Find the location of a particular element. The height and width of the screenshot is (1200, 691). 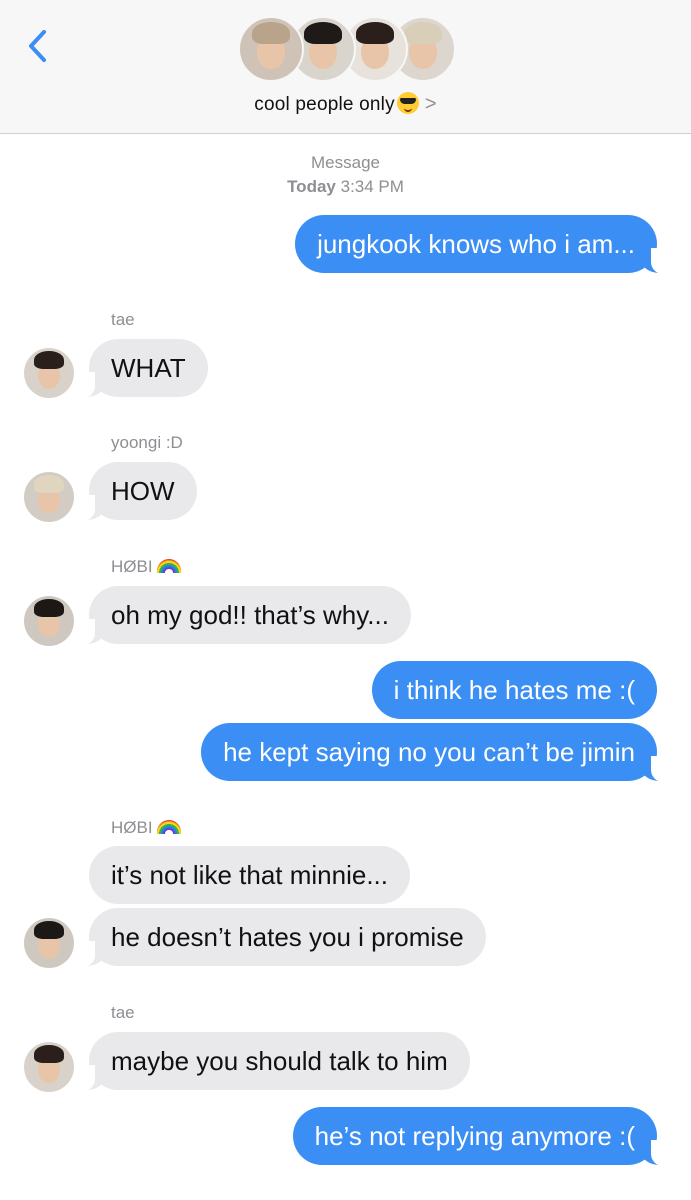

back-button is located at coordinates (39, 46).